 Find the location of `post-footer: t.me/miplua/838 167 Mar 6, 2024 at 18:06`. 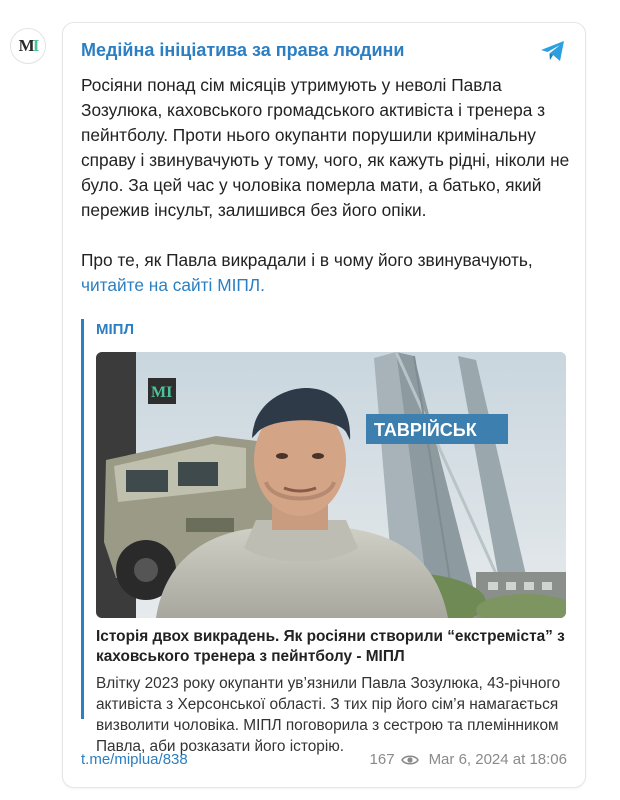

post-footer: t.me/miplua/838 167 Mar 6, 2024 at 18:06 is located at coordinates (324, 761).